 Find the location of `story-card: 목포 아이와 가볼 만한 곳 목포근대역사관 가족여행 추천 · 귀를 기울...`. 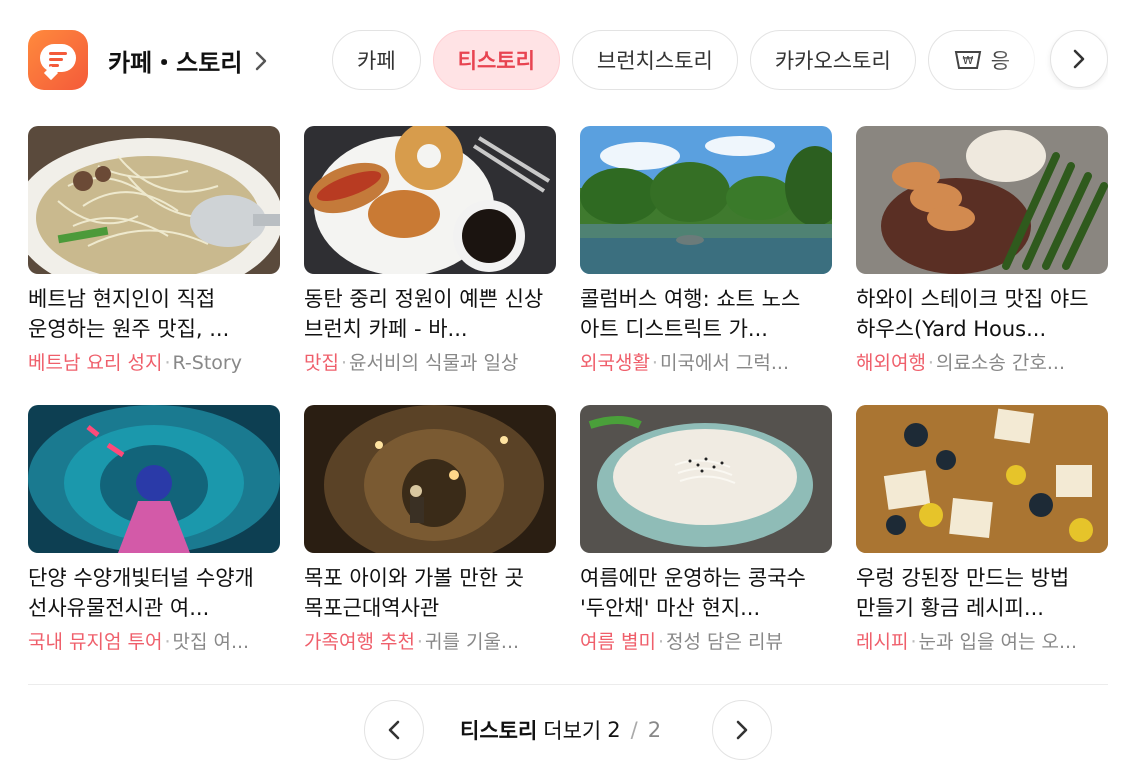

story-card: 목포 아이와 가볼 만한 곳 목포근대역사관 가족여행 추천 · 귀를 기울... is located at coordinates (430, 530).